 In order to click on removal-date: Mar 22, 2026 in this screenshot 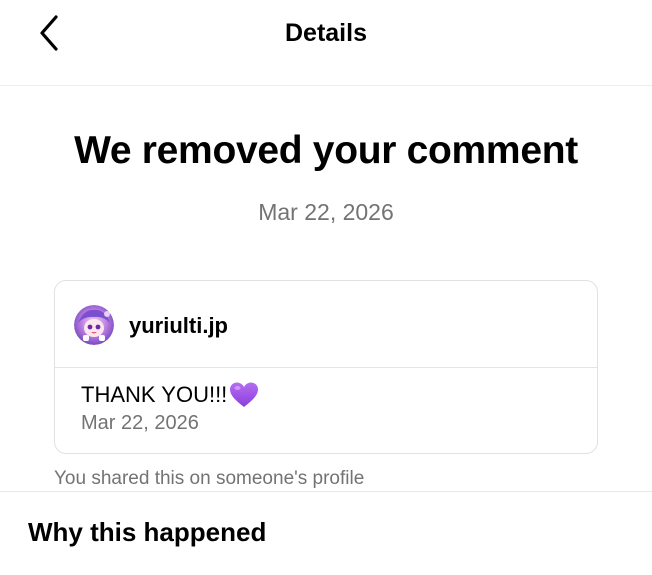, I will do `click(326, 212)`.